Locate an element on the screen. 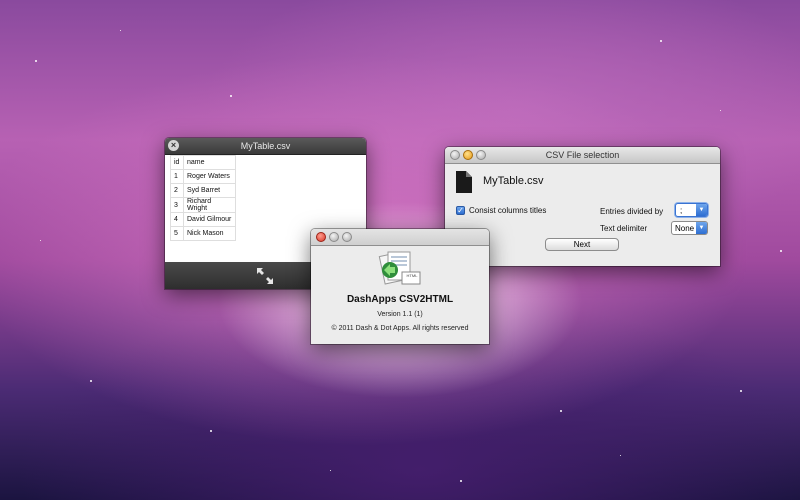  mytable-title: MyTable.csv is located at coordinates (265, 146).